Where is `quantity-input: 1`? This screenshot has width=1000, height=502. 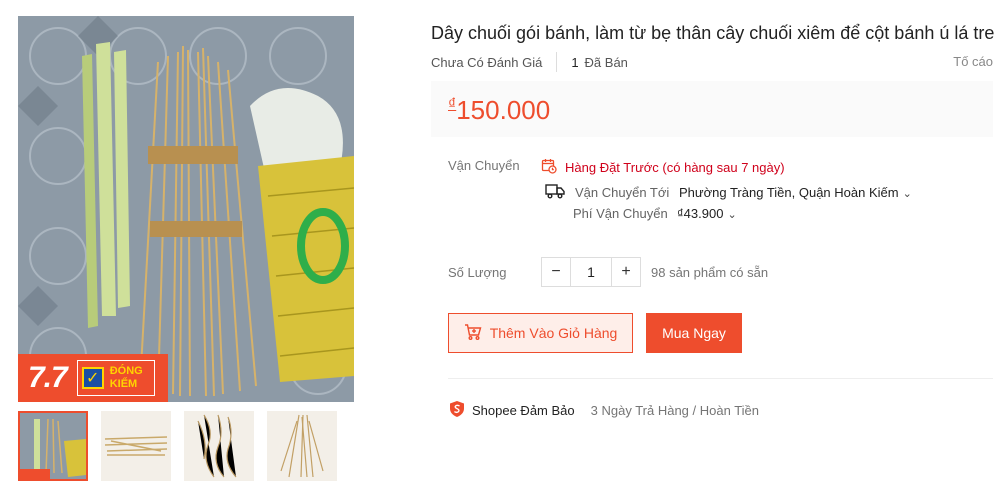
quantity-input: 1 is located at coordinates (591, 272).